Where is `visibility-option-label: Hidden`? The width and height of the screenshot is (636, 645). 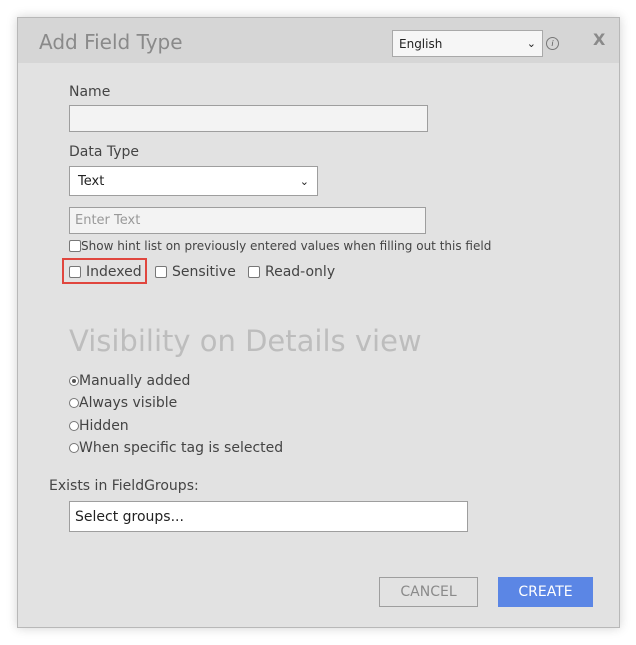
visibility-option-label: Hidden is located at coordinates (104, 426).